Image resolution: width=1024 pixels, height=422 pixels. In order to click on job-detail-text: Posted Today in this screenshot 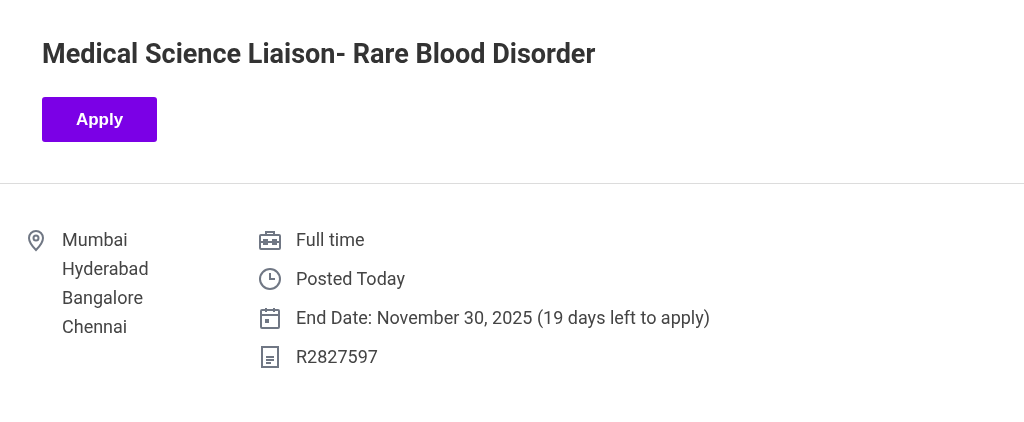, I will do `click(350, 279)`.